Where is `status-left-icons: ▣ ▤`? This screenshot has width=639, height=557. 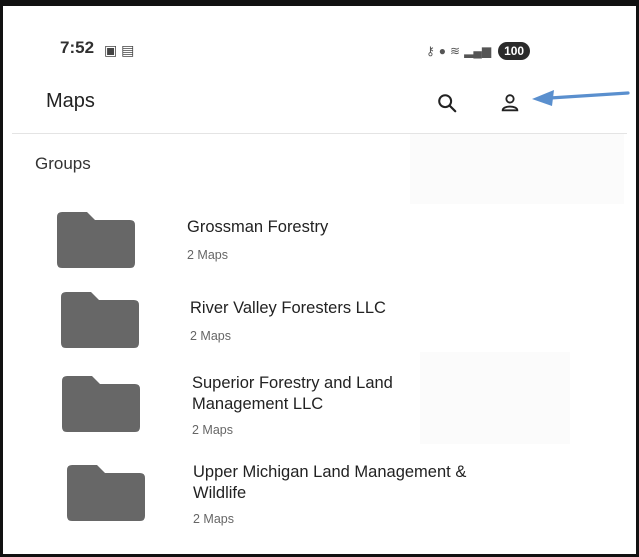 status-left-icons: ▣ ▤ is located at coordinates (119, 50).